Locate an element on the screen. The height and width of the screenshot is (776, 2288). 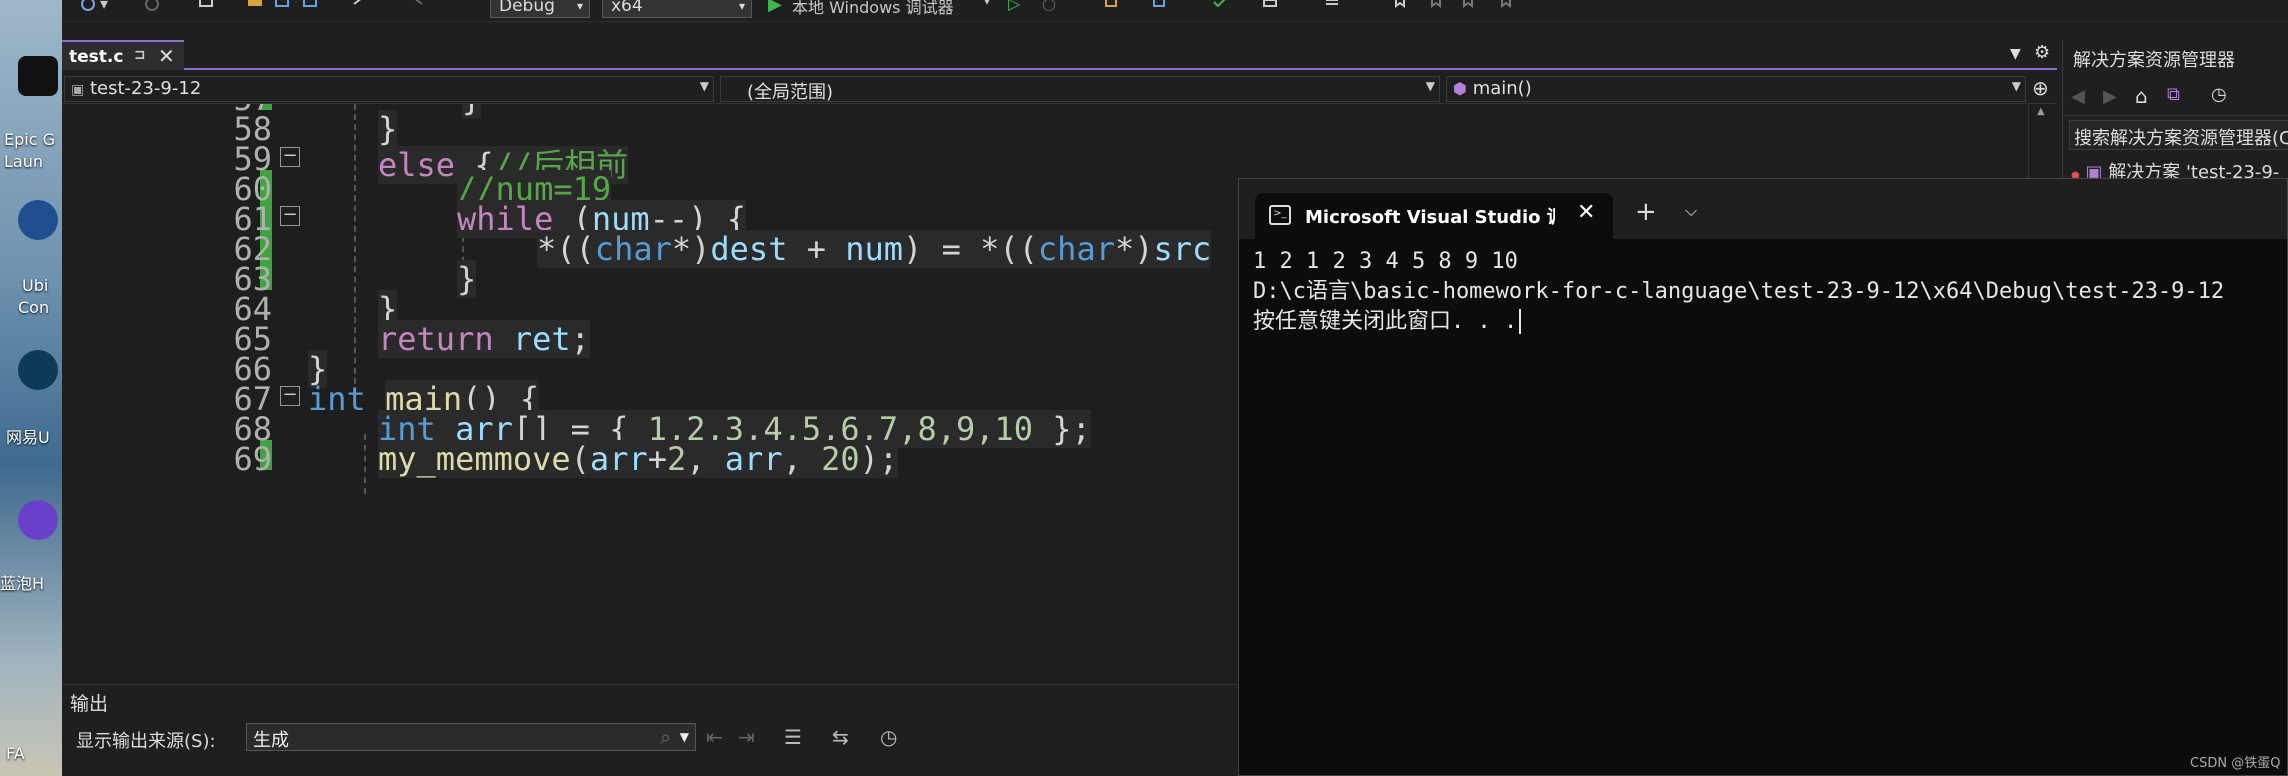
tab-list-dropdown-icon: ▼ is located at coordinates (2015, 54).